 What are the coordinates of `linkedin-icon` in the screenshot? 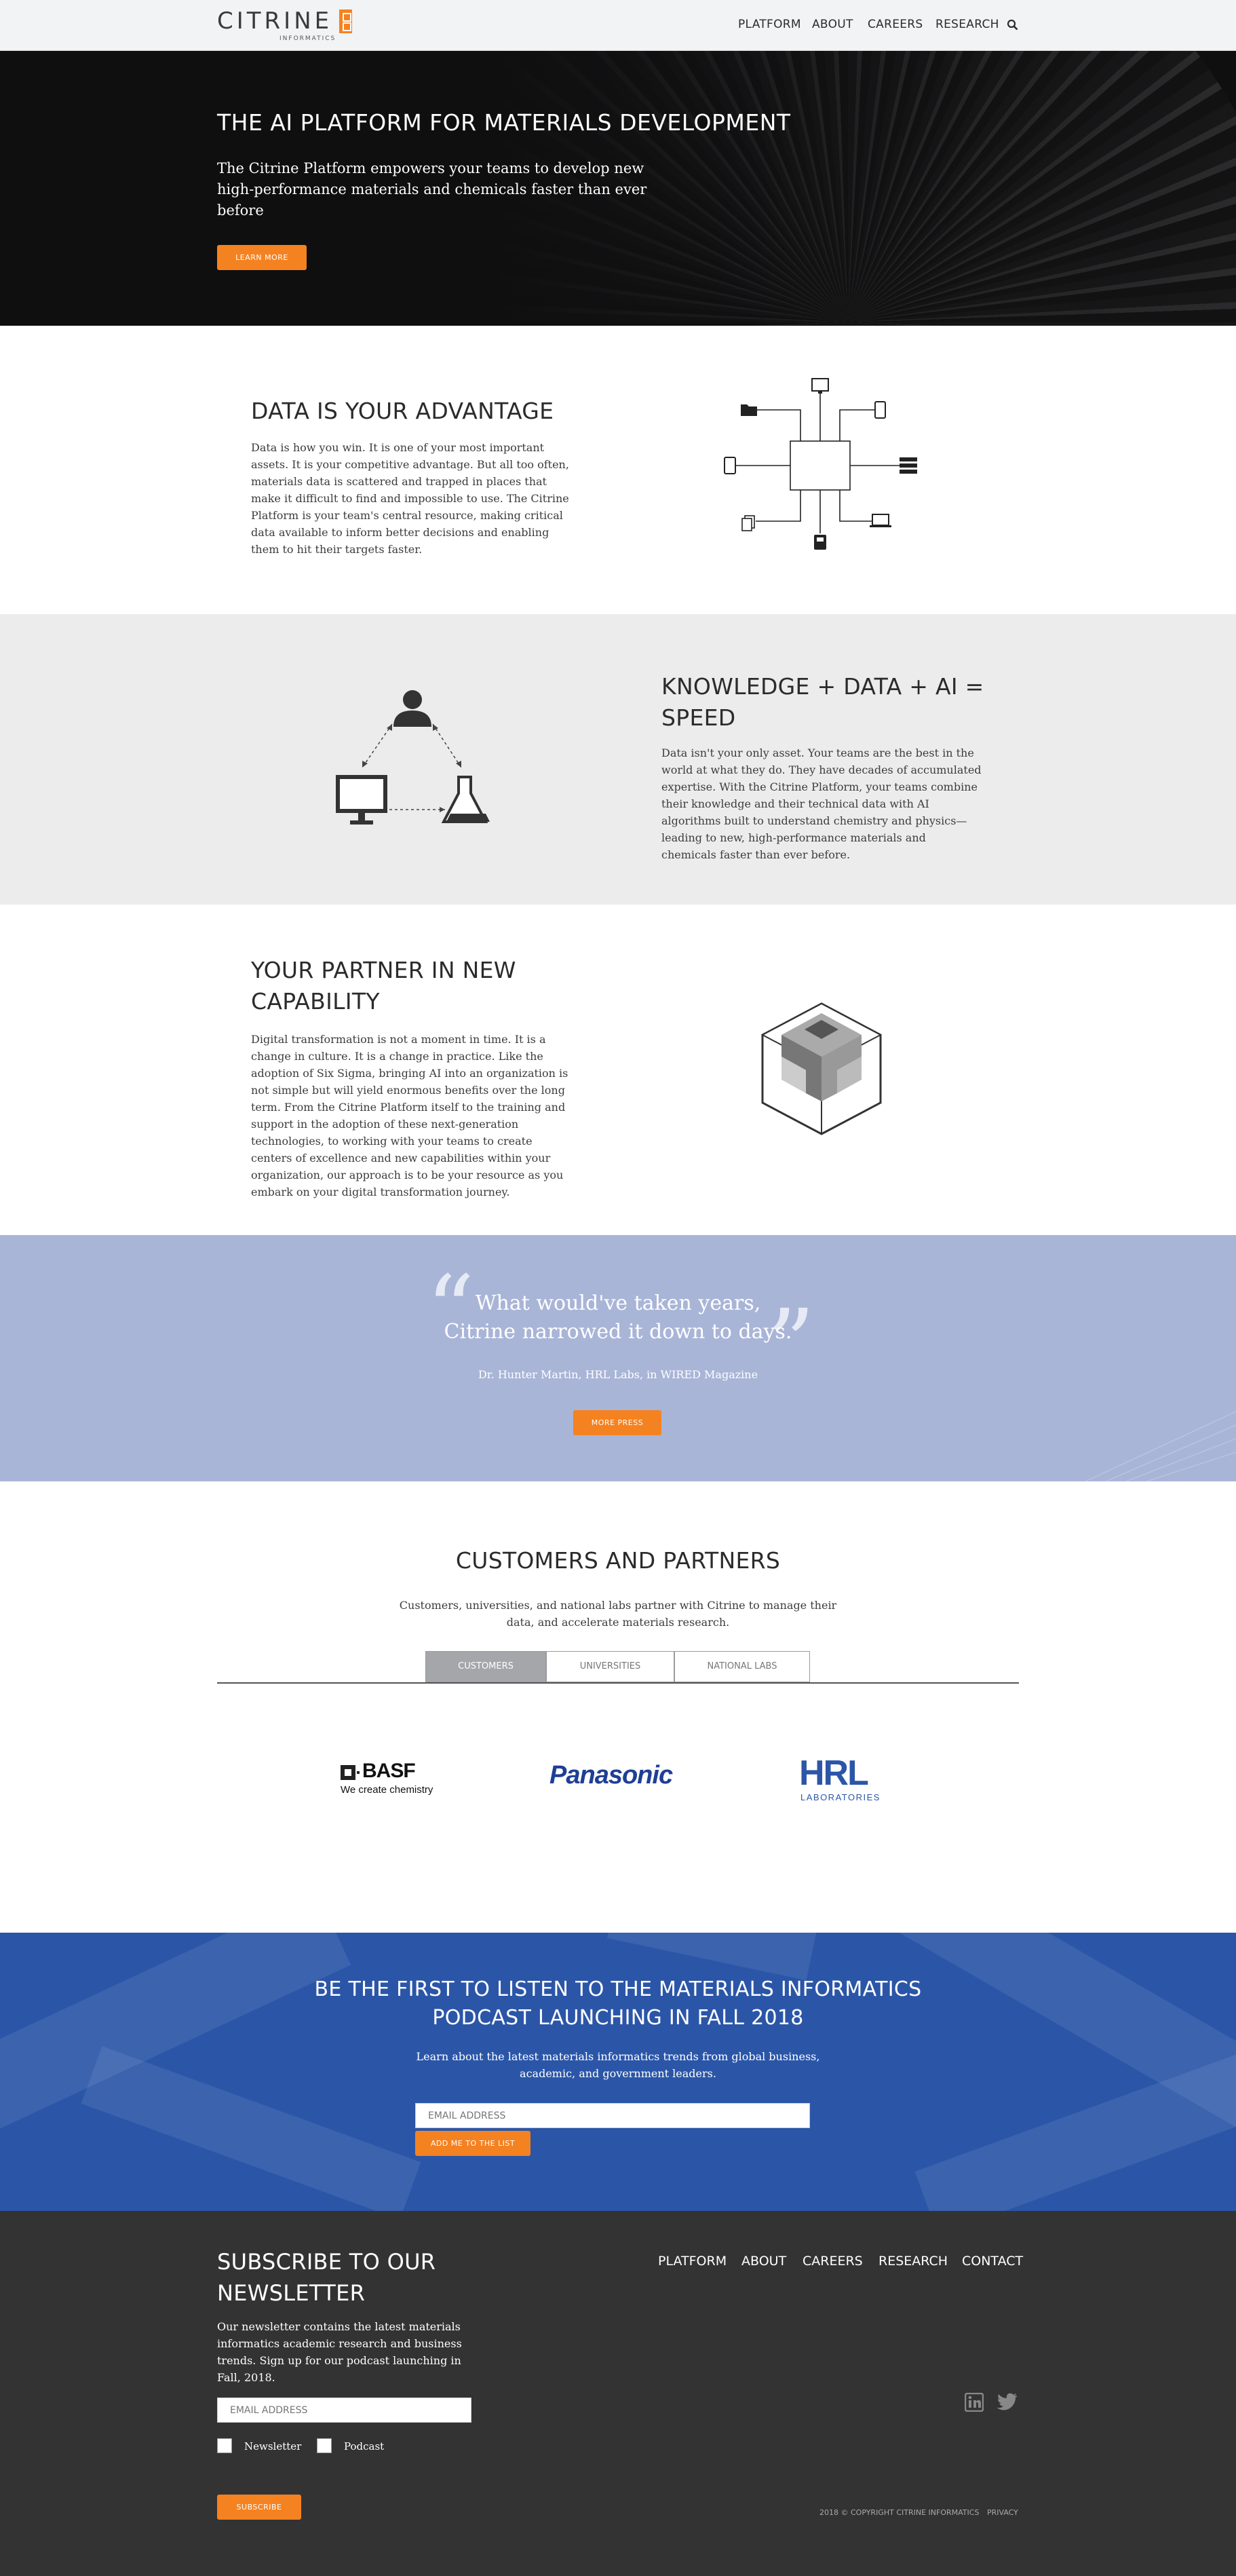 It's located at (975, 2402).